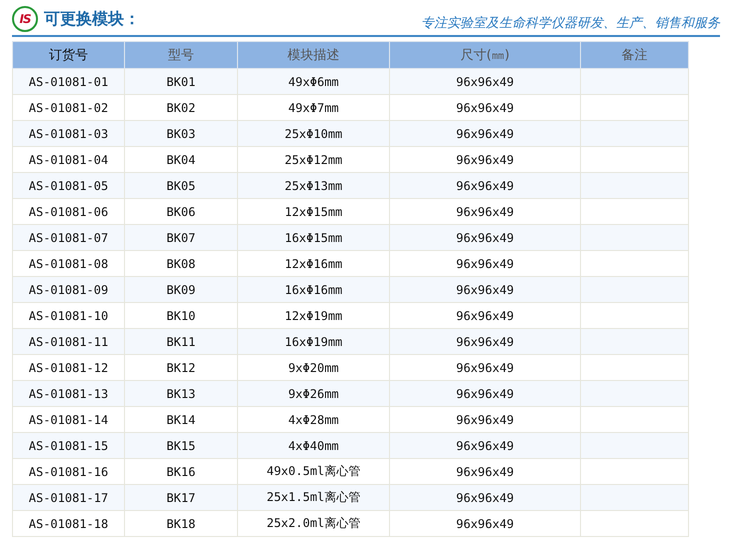 The height and width of the screenshot is (542, 736). I want to click on column-header: 型号, so click(181, 55).